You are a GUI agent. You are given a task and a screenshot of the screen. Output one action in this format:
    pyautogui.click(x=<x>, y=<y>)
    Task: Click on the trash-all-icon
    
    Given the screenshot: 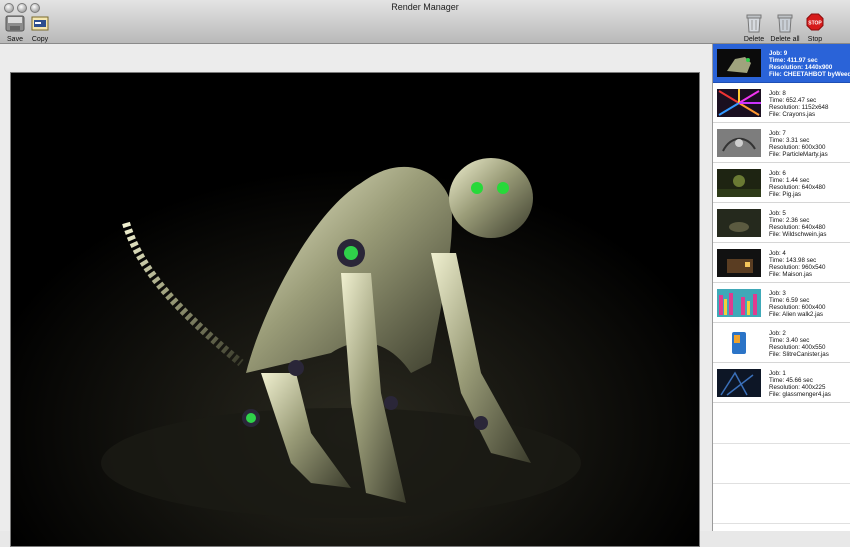 What is the action you would take?
    pyautogui.click(x=785, y=23)
    